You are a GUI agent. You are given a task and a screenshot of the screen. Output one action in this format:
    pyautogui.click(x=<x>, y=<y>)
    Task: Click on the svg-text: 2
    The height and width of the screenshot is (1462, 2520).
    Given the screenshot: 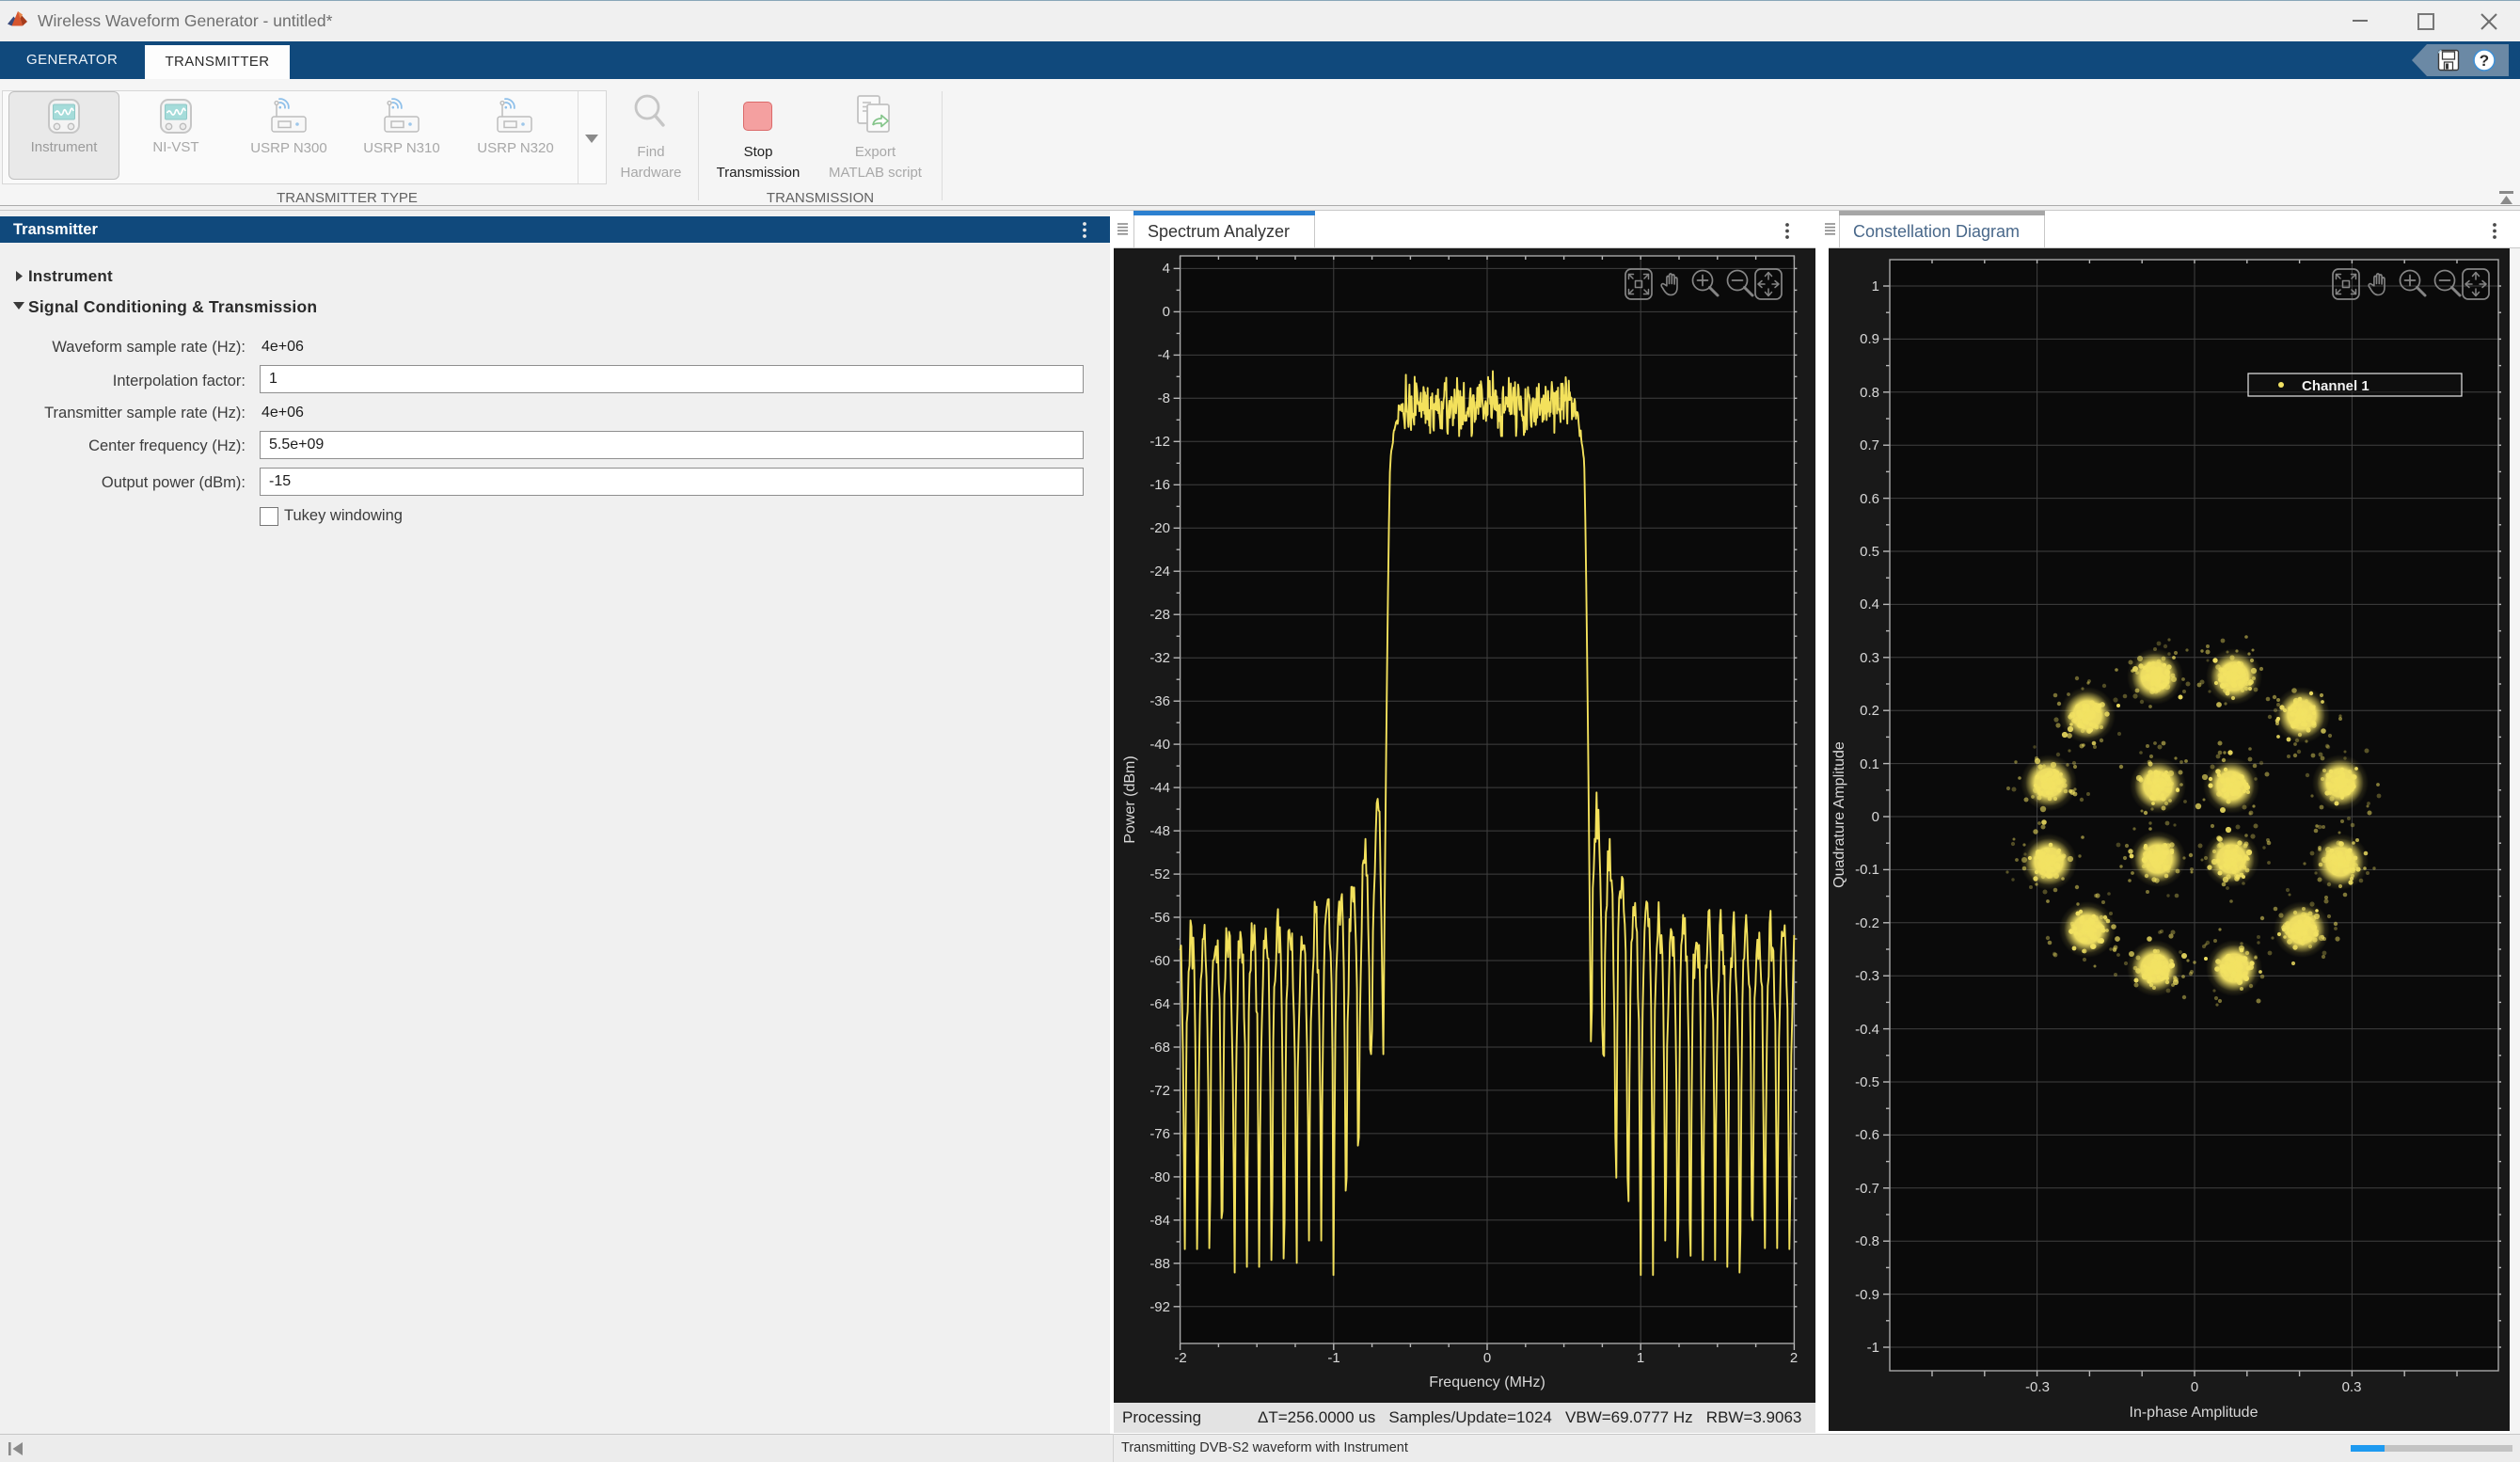 What is the action you would take?
    pyautogui.click(x=1794, y=1358)
    